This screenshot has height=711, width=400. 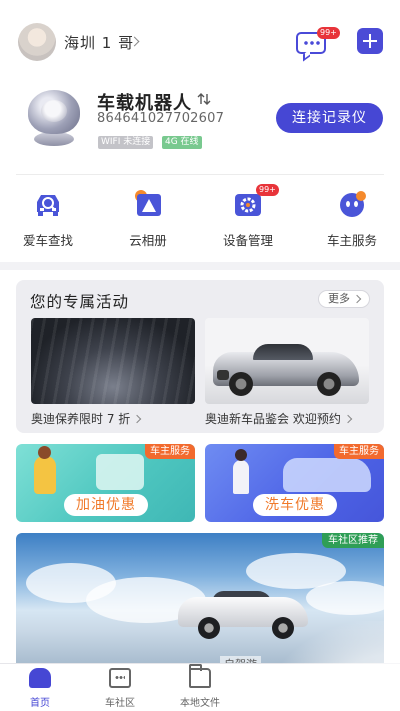 What do you see at coordinates (105, 483) in the screenshot?
I see `fuel-discount-card: 车主服务 加油优惠` at bounding box center [105, 483].